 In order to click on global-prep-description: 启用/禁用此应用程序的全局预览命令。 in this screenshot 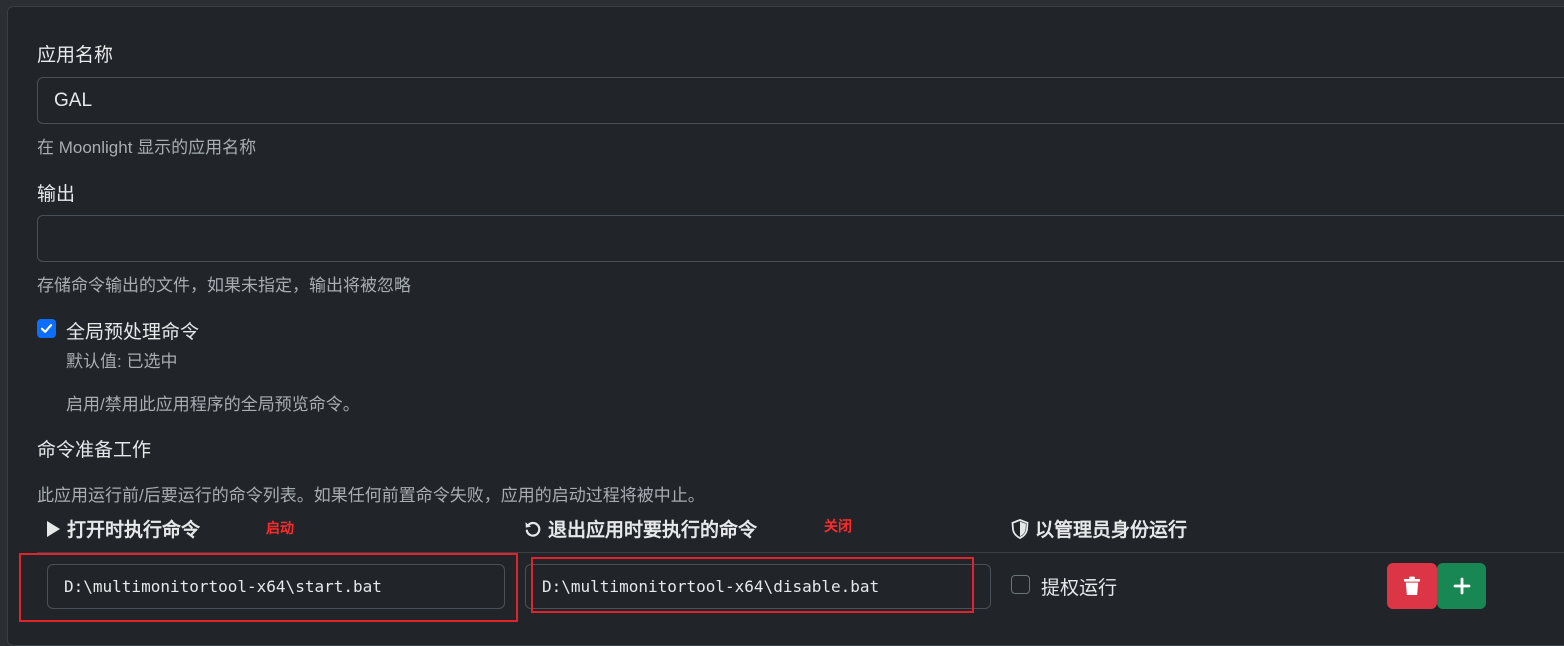, I will do `click(213, 404)`.